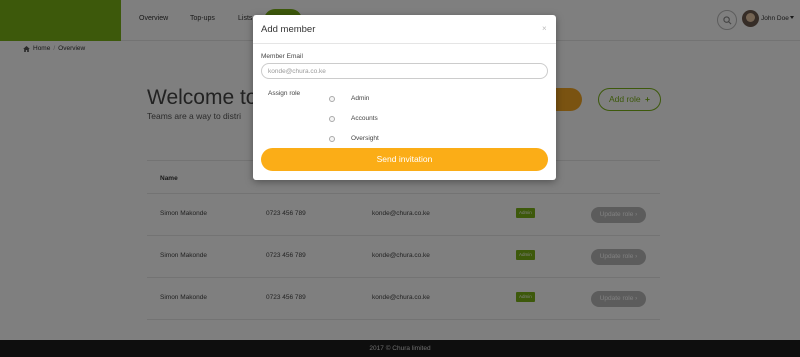 Image resolution: width=800 pixels, height=357 pixels. Describe the element at coordinates (332, 118) in the screenshot. I see `radio-accounts` at that location.